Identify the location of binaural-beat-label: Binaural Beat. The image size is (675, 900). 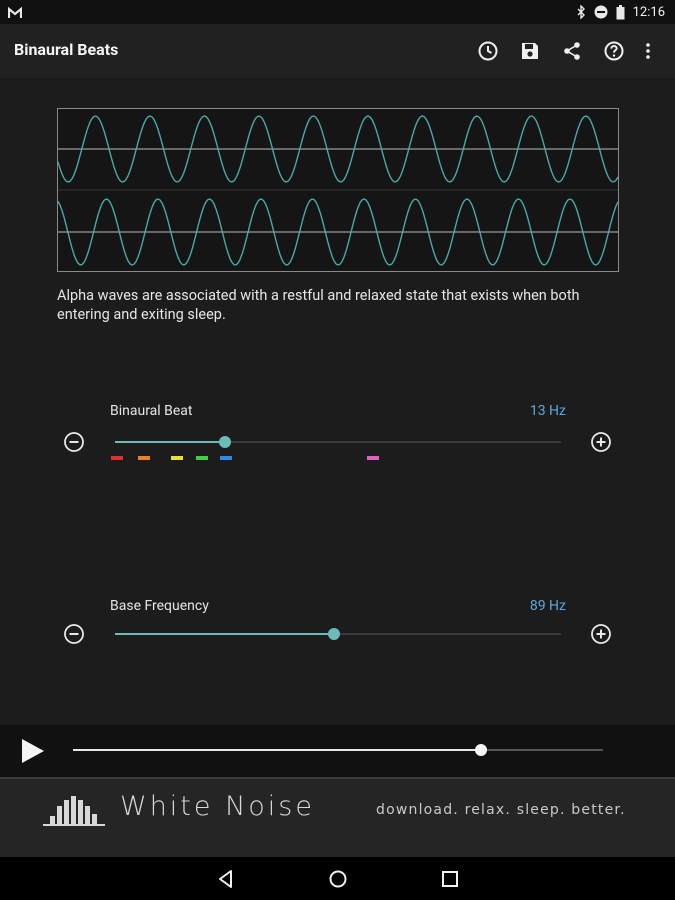
(151, 411).